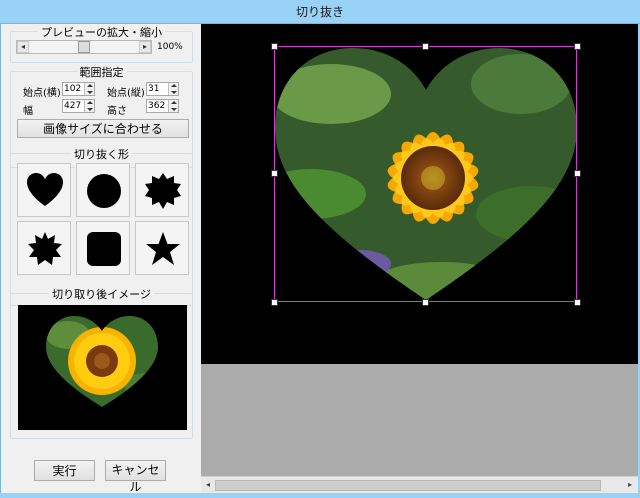  I want to click on shape-circle-button, so click(103, 190).